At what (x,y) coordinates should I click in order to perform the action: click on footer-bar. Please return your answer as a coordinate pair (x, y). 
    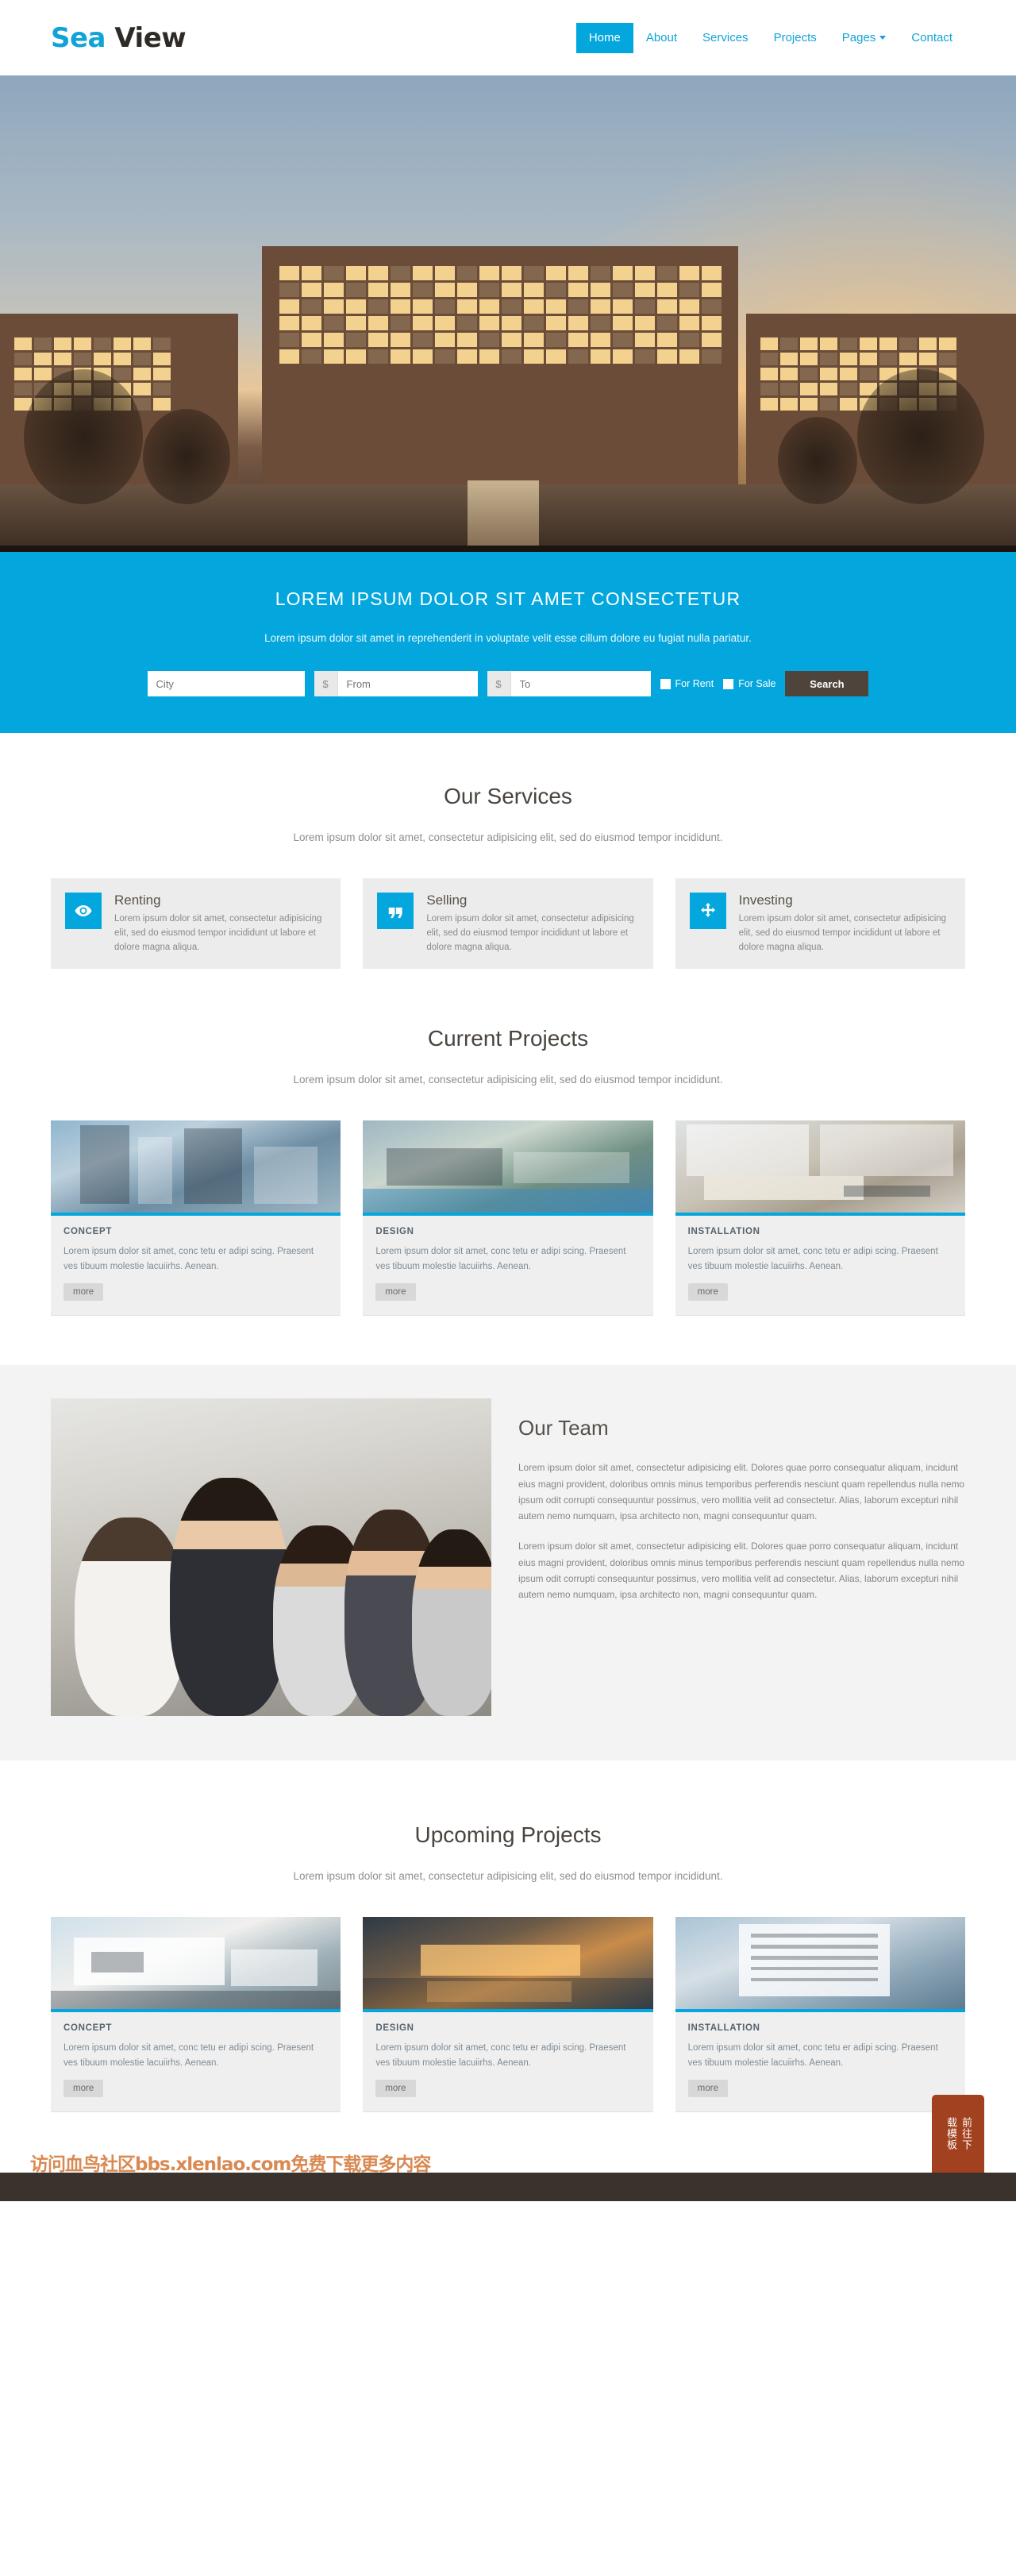
    Looking at the image, I should click on (508, 2187).